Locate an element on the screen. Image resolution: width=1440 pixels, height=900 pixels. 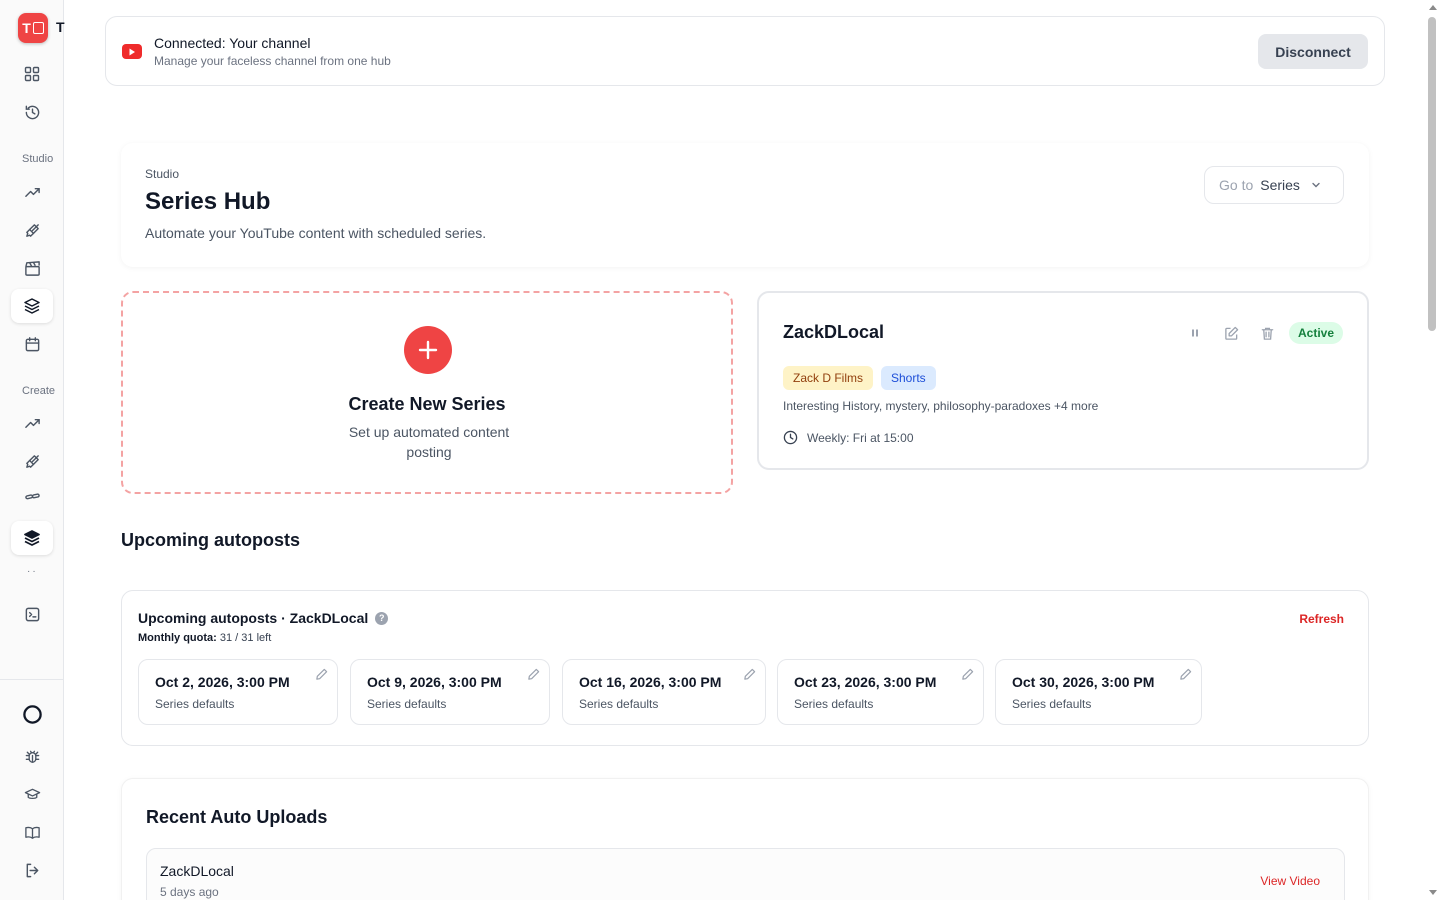
page-scrollbar is located at coordinates (1433, 450).